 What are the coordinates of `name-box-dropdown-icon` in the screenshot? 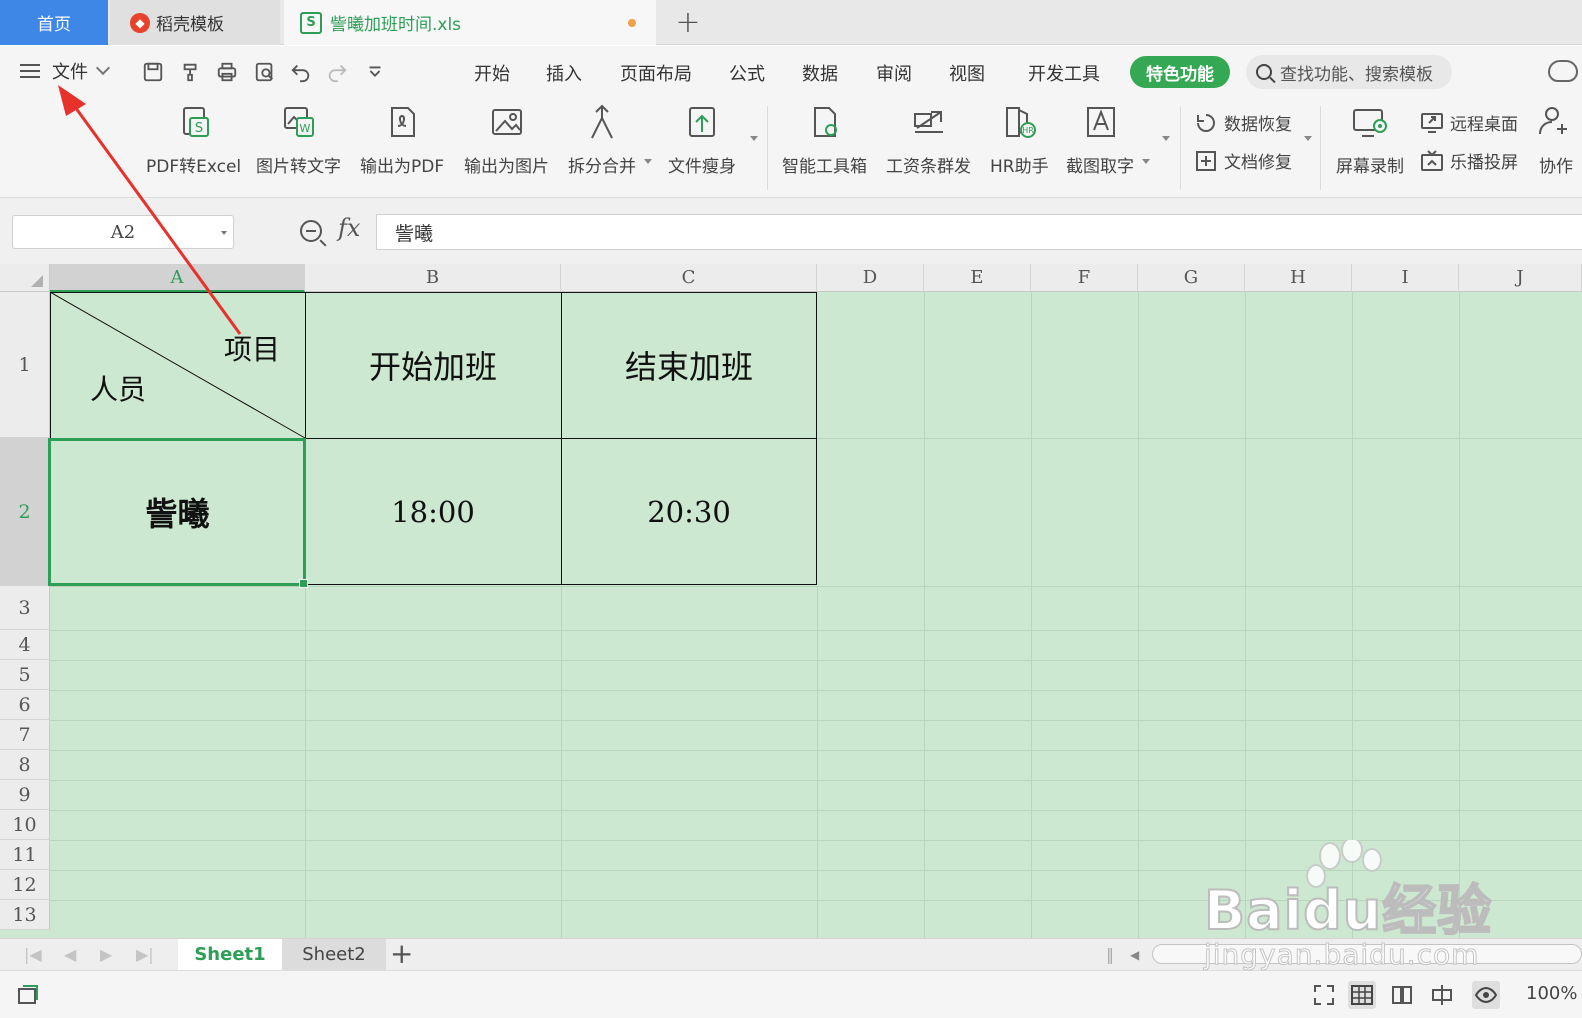 It's located at (224, 233).